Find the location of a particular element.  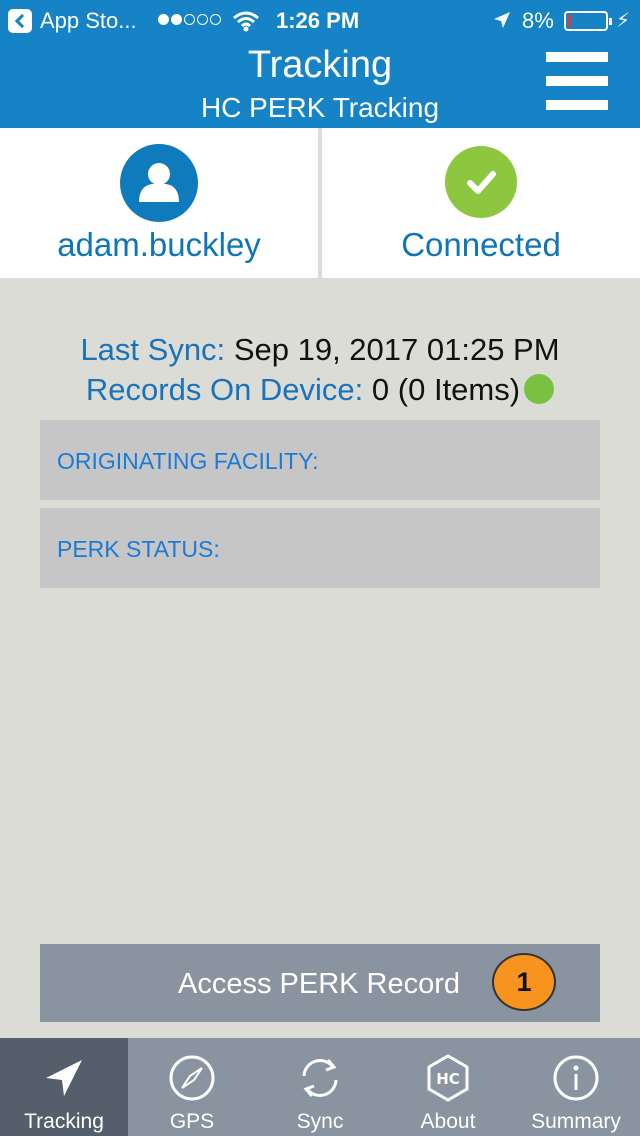

wifi-icon is located at coordinates (246, 21).